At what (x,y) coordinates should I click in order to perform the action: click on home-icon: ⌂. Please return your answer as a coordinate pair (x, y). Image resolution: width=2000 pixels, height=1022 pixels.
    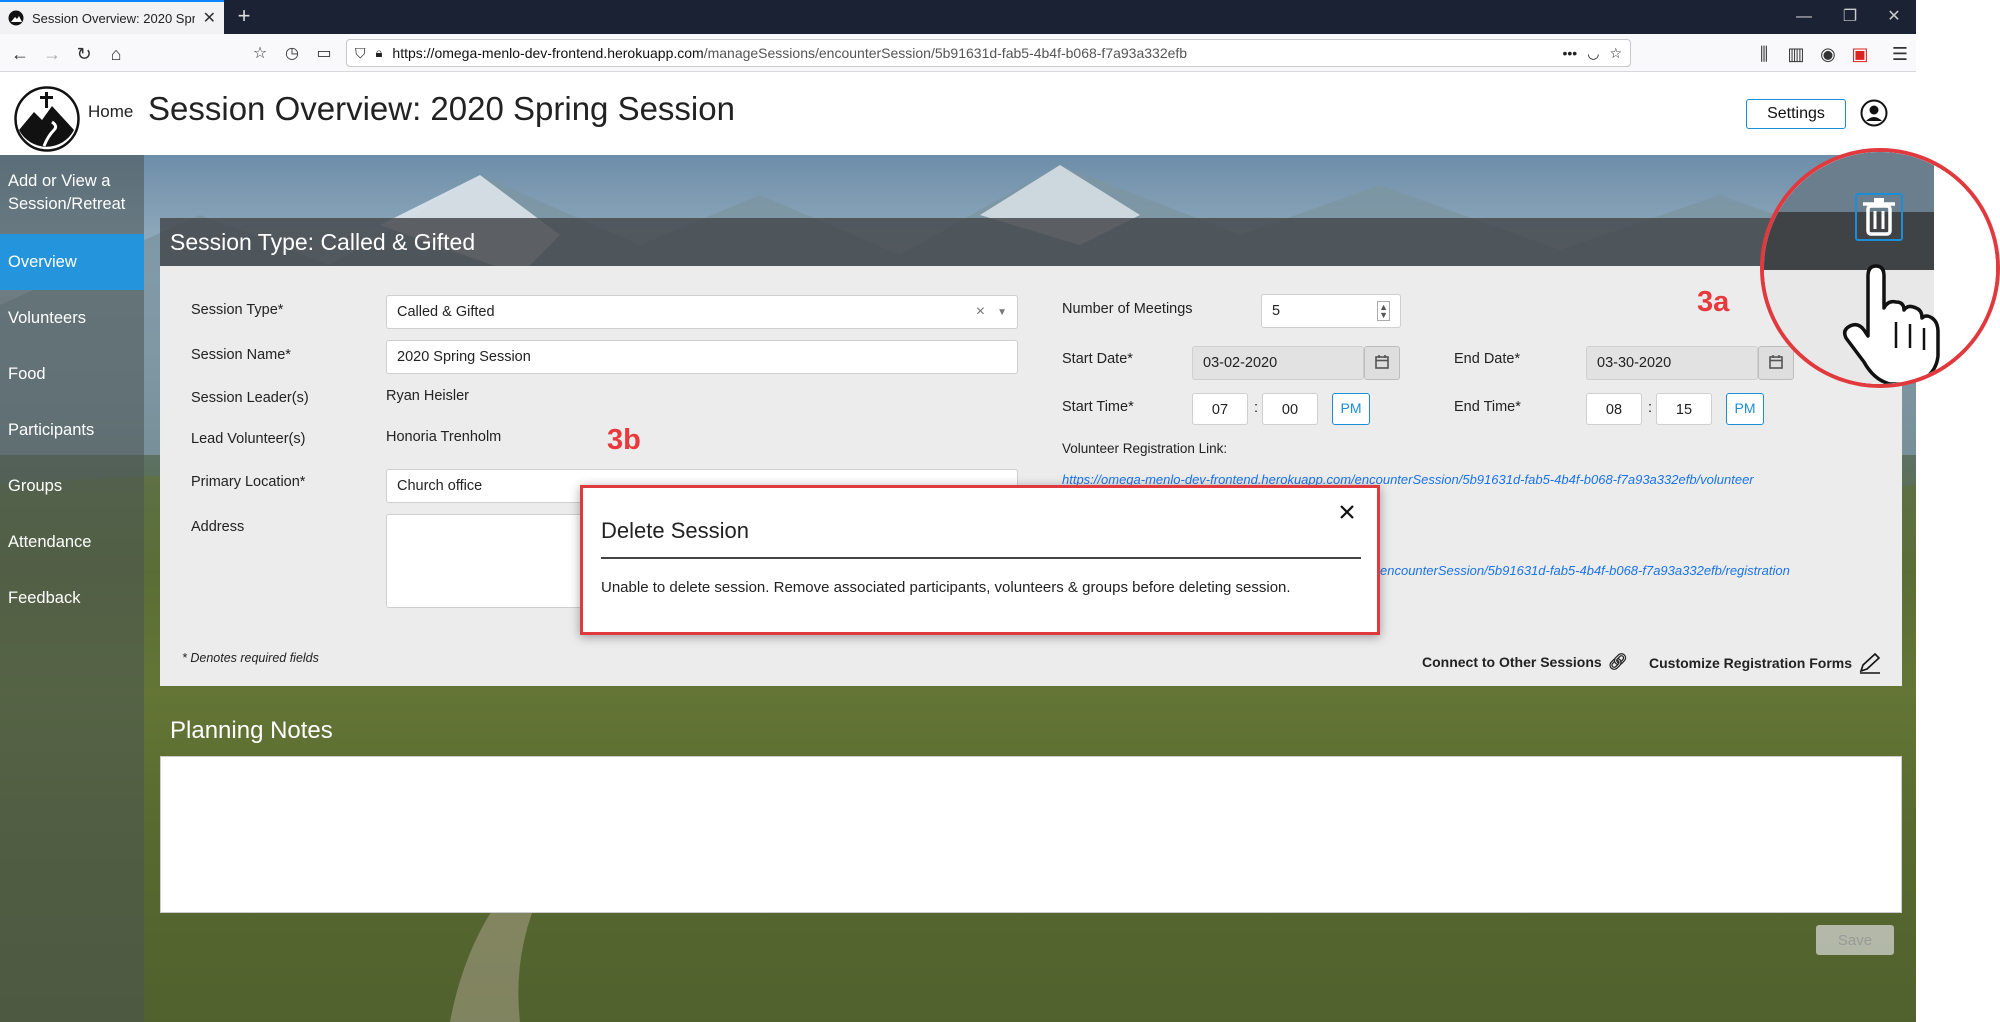
    Looking at the image, I should click on (116, 54).